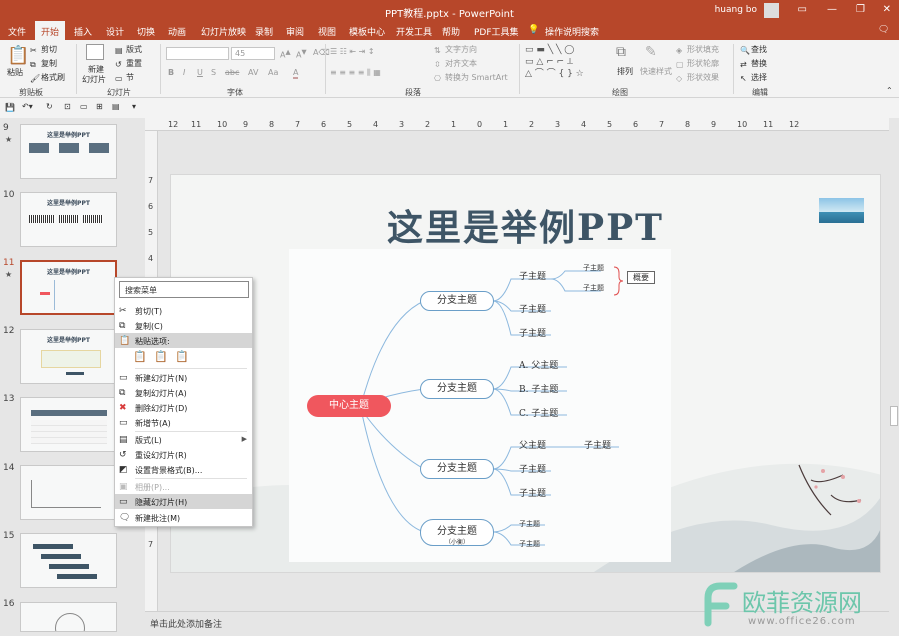 The width and height of the screenshot is (899, 636). I want to click on search-menu-input: 搜索菜单, so click(184, 289).